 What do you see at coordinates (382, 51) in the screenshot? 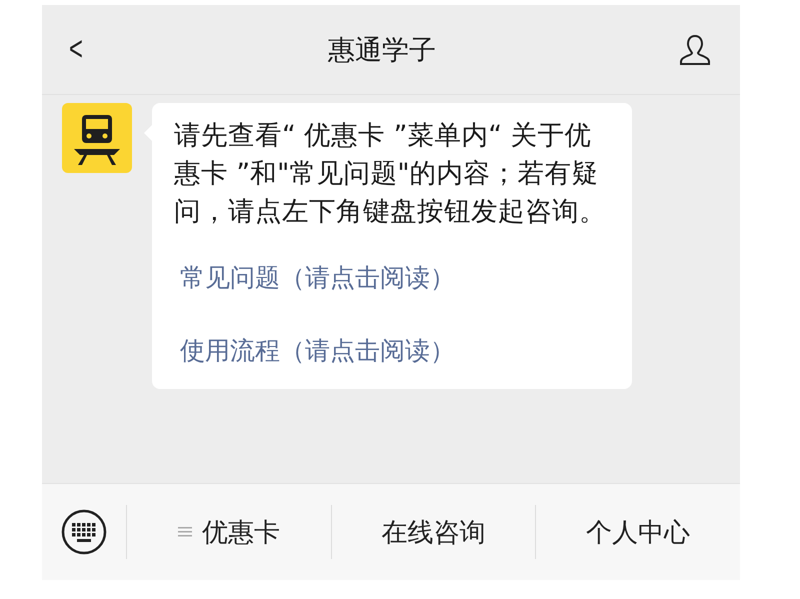
I see `chat-title: 惠通学子` at bounding box center [382, 51].